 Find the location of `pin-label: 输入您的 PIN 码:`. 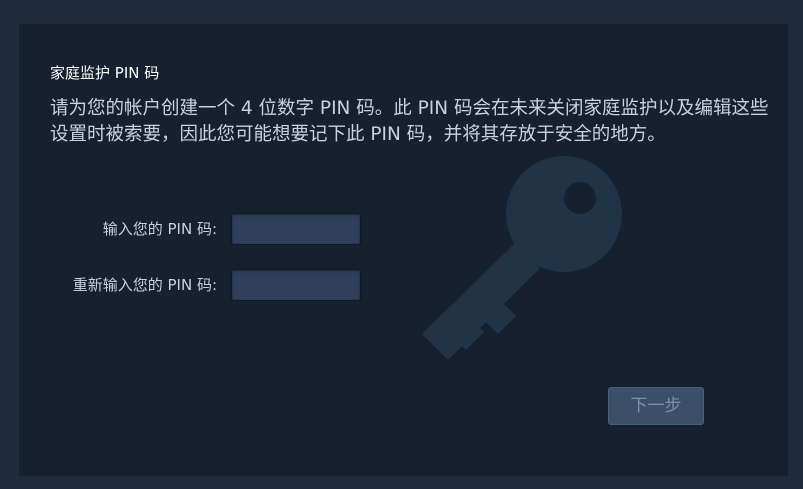

pin-label: 输入您的 PIN 码: is located at coordinates (159, 229).